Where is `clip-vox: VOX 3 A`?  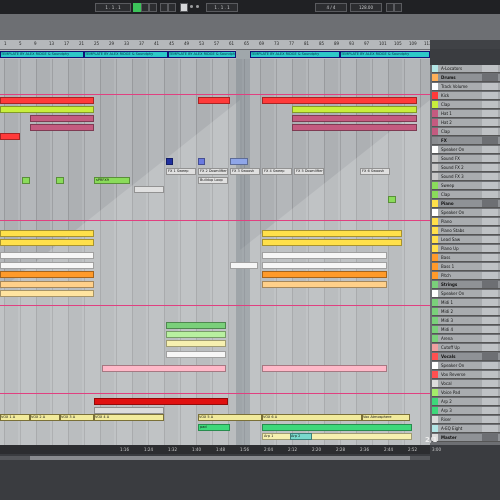
clip-vox: VOX 3 A is located at coordinates (77, 417).